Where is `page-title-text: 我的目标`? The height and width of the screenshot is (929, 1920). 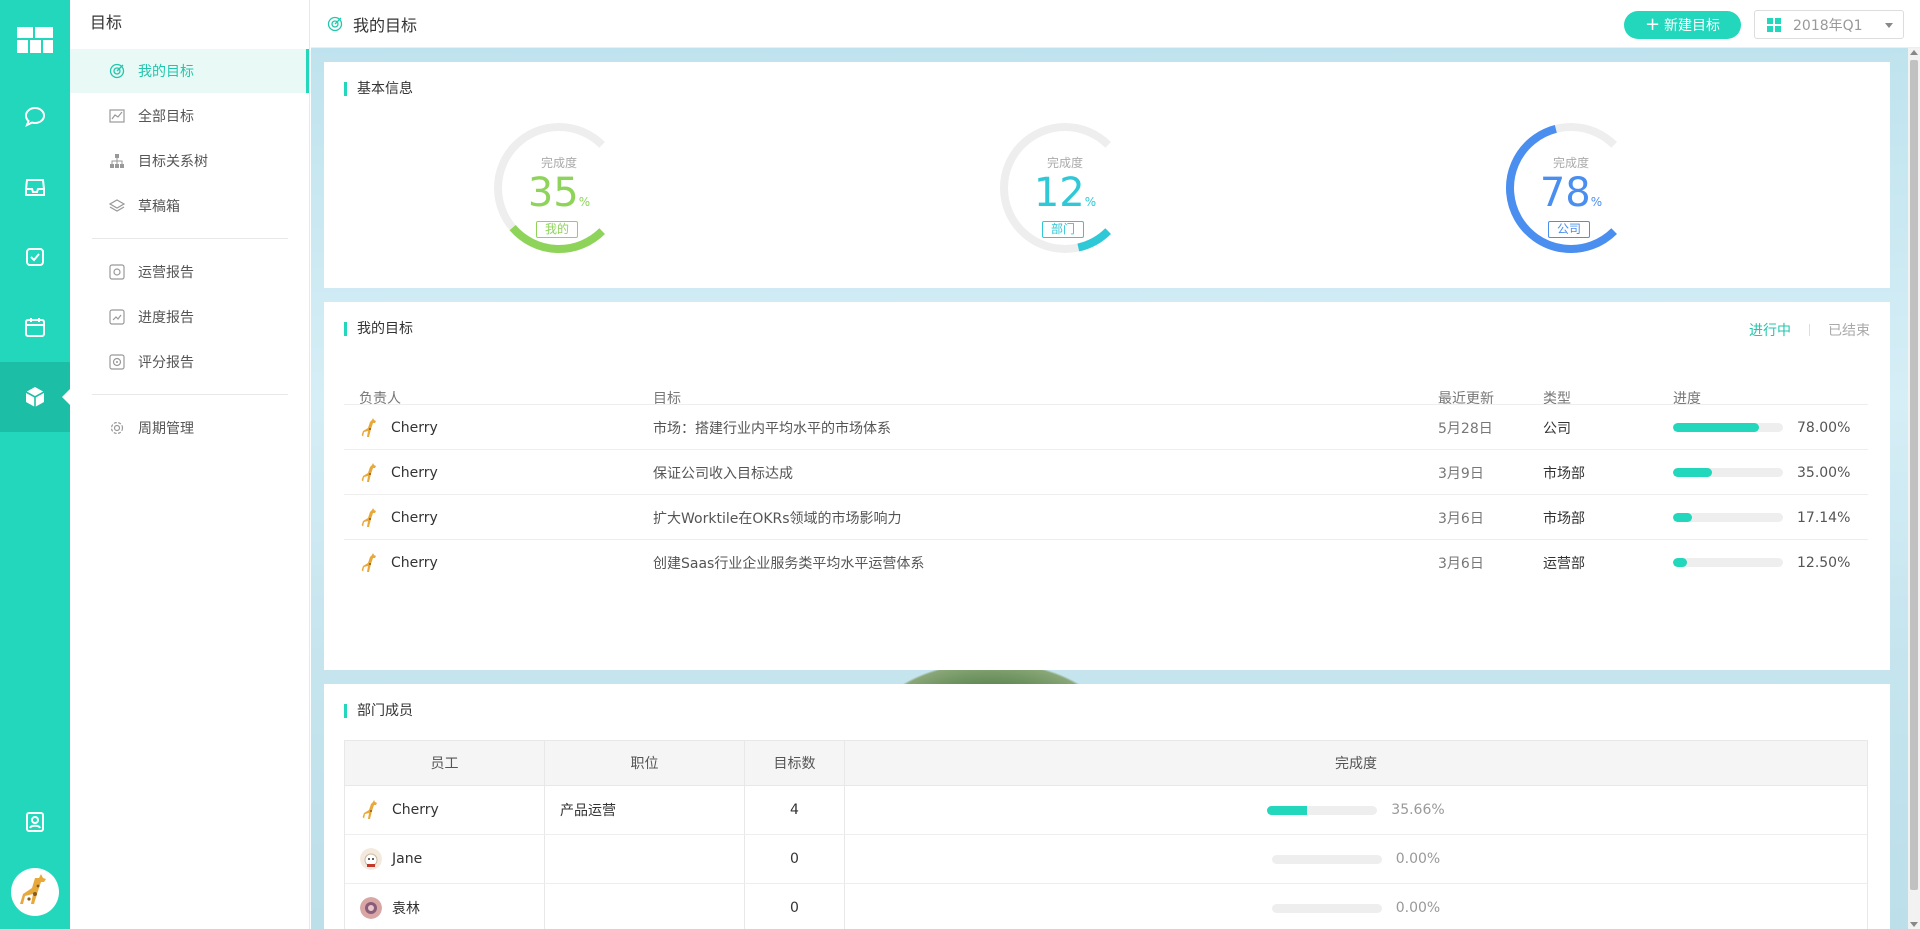 page-title-text: 我的目标 is located at coordinates (385, 25).